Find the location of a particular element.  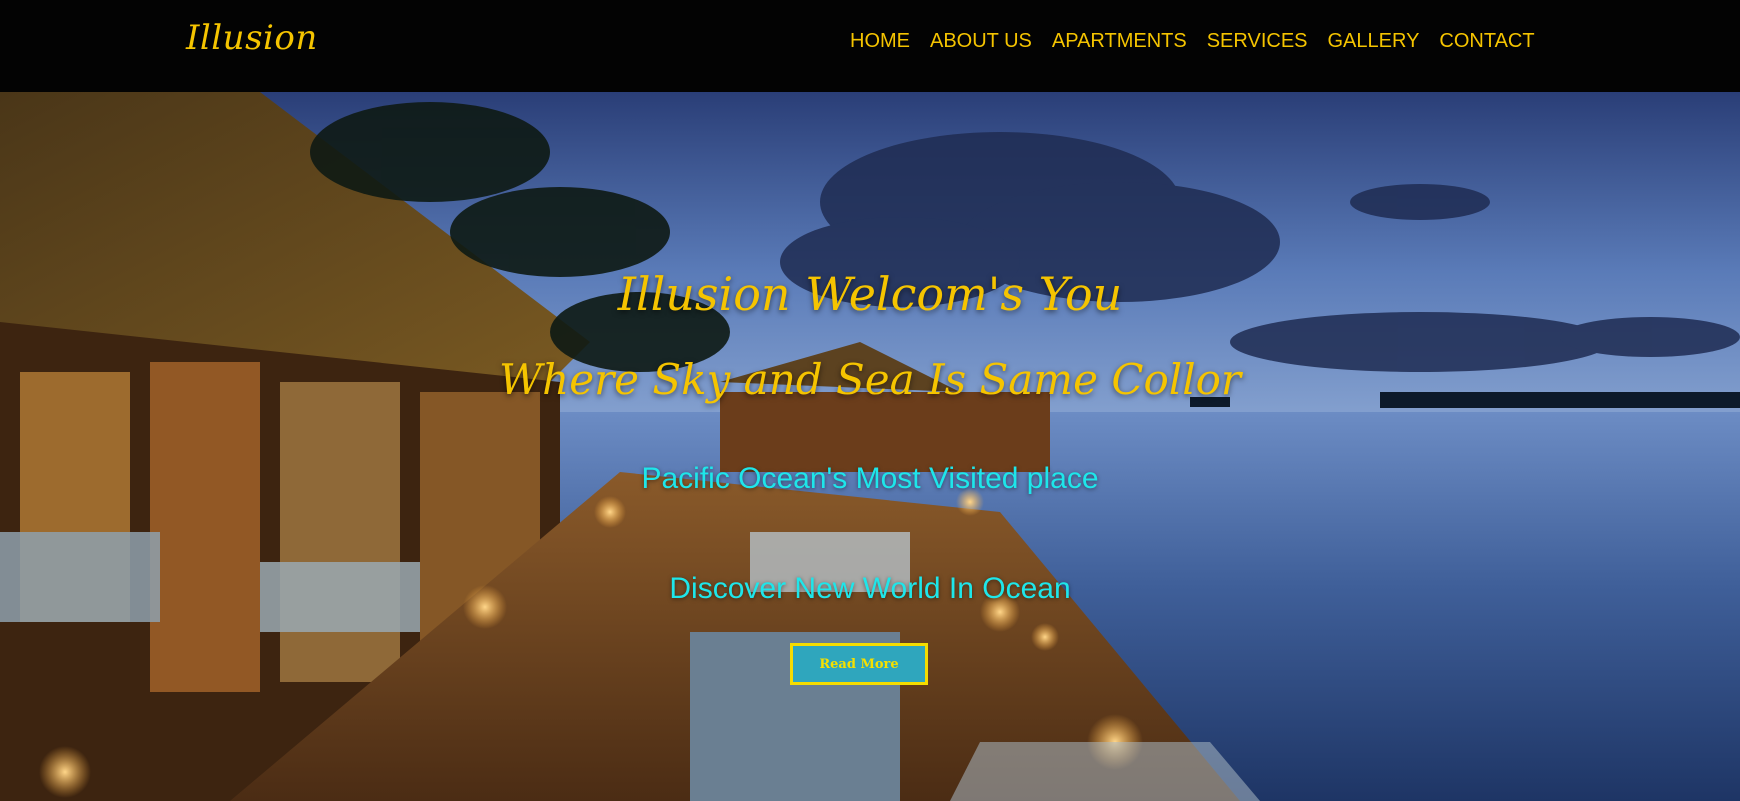

nav-home: HOME is located at coordinates (880, 41).